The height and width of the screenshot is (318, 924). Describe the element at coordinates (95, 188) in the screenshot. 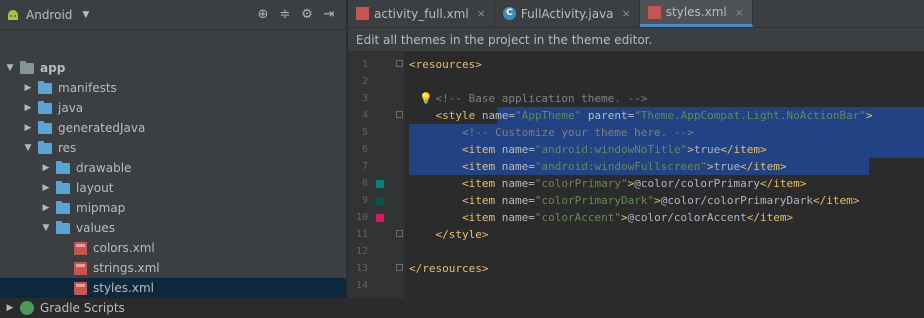

I see `tree-item-label: layout` at that location.